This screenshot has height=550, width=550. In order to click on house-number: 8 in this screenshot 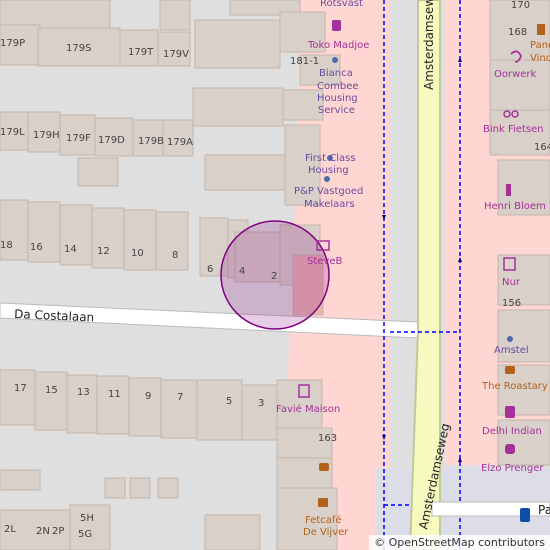, I will do `click(175, 255)`.